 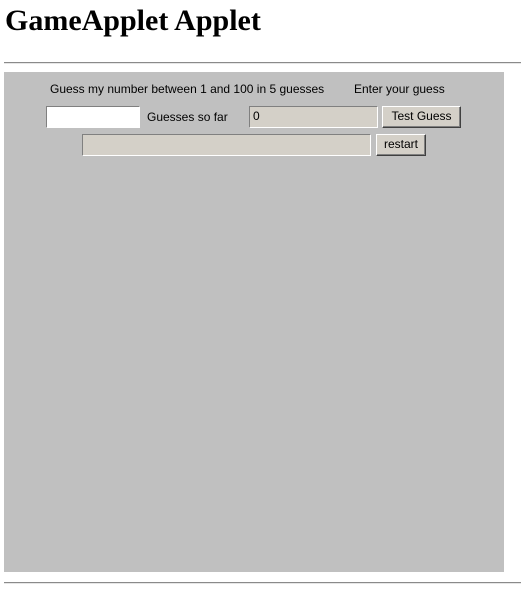 What do you see at coordinates (133, 20) in the screenshot?
I see `page-title: GameApplet Applet` at bounding box center [133, 20].